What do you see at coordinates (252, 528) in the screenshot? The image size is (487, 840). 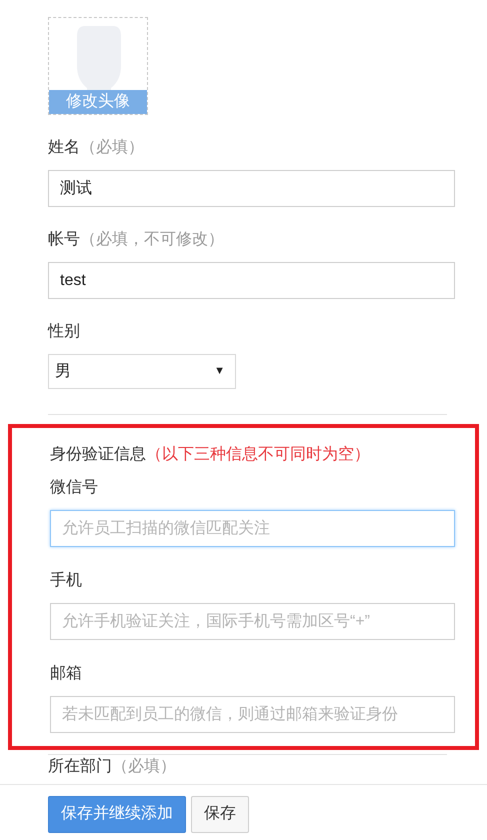 I see `input-field: 允许员工扫描的微信匹配关注` at bounding box center [252, 528].